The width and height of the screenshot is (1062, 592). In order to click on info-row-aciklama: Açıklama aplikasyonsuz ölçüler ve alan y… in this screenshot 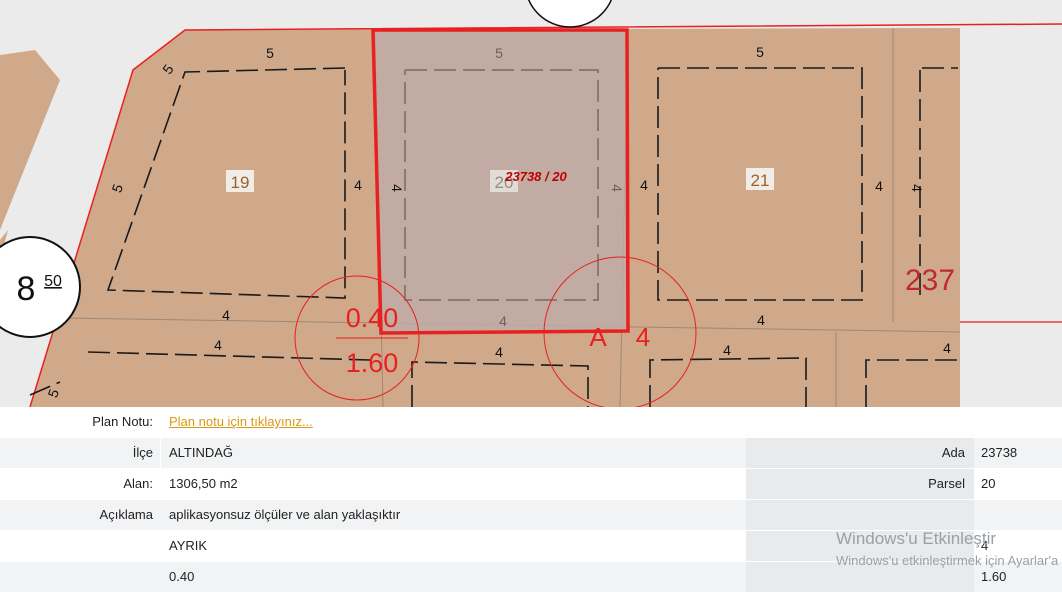, I will do `click(531, 515)`.